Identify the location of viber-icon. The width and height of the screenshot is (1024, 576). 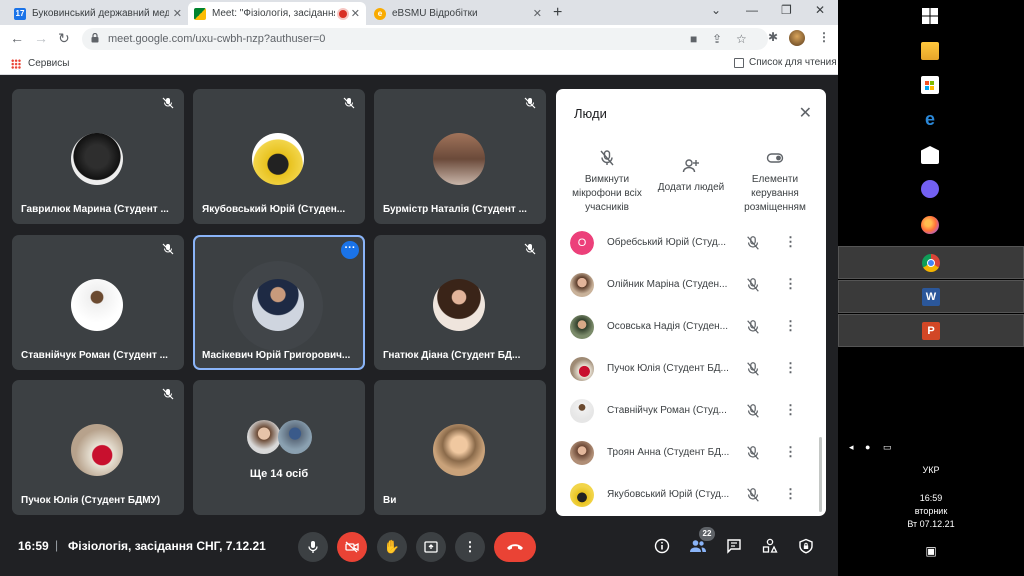
(930, 189).